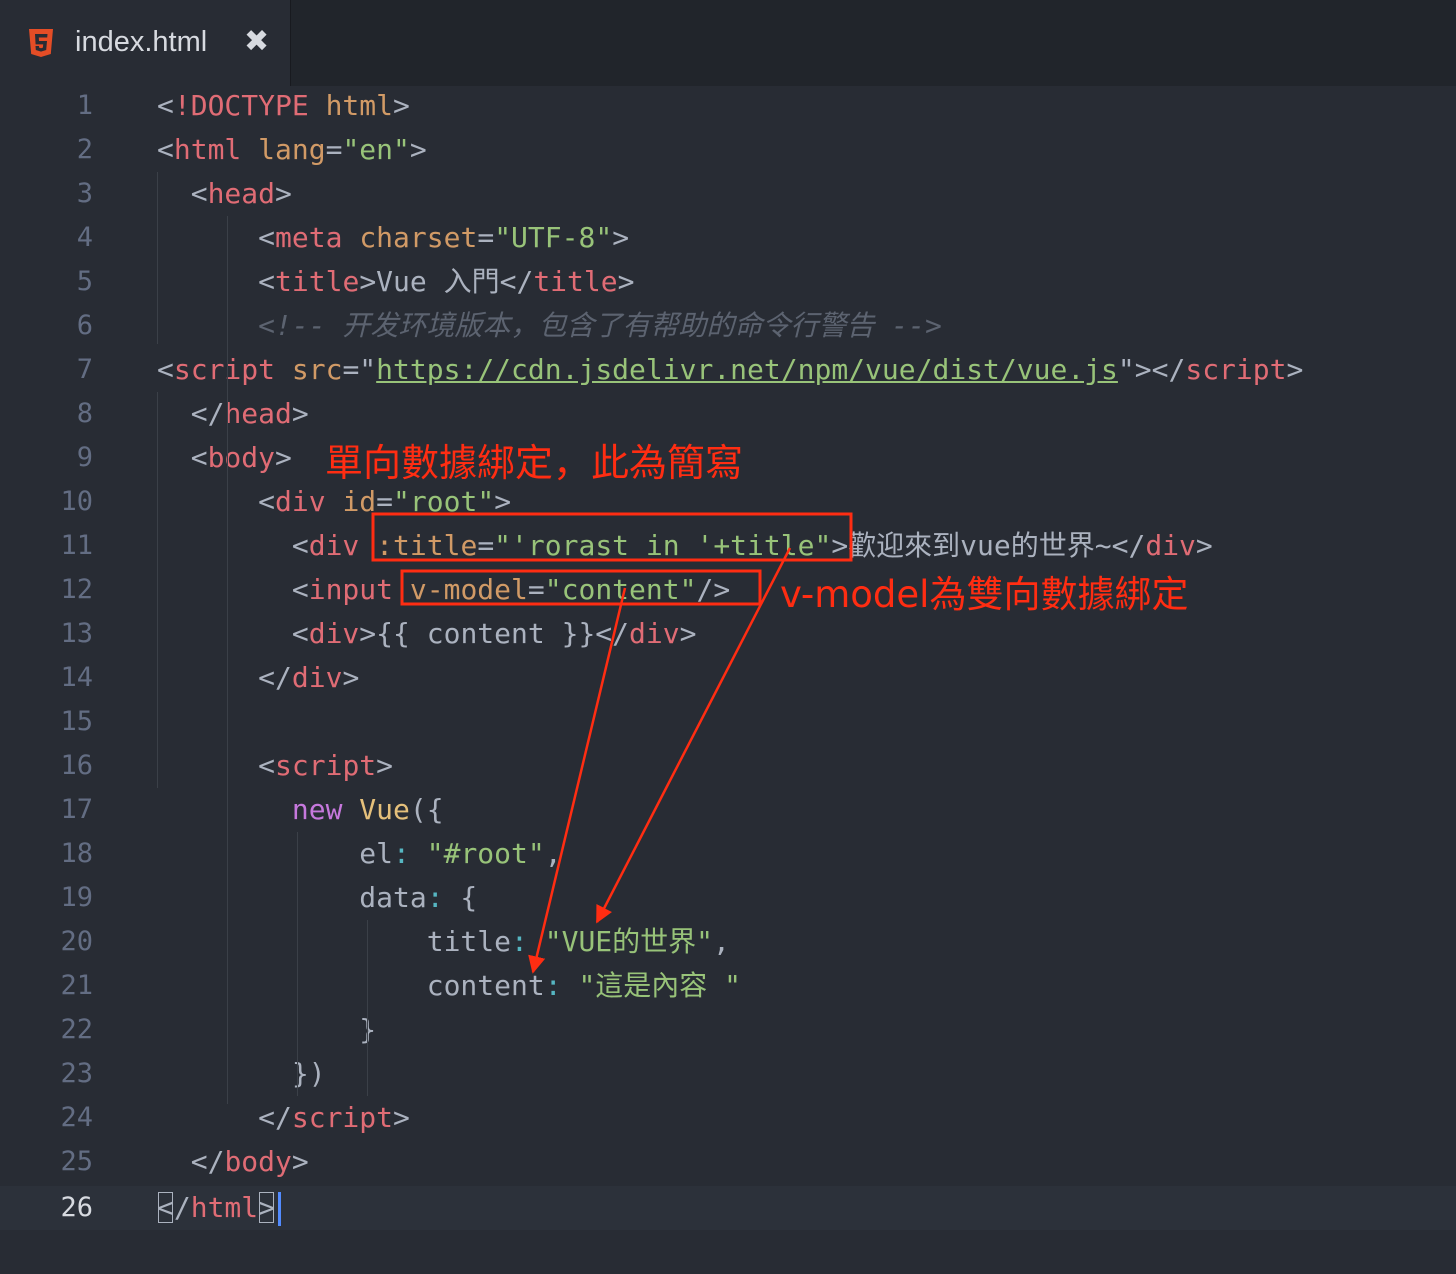  Describe the element at coordinates (534, 463) in the screenshot. I see `one-way-binding-annotation: 單向數據綁定，此為簡寫` at that location.